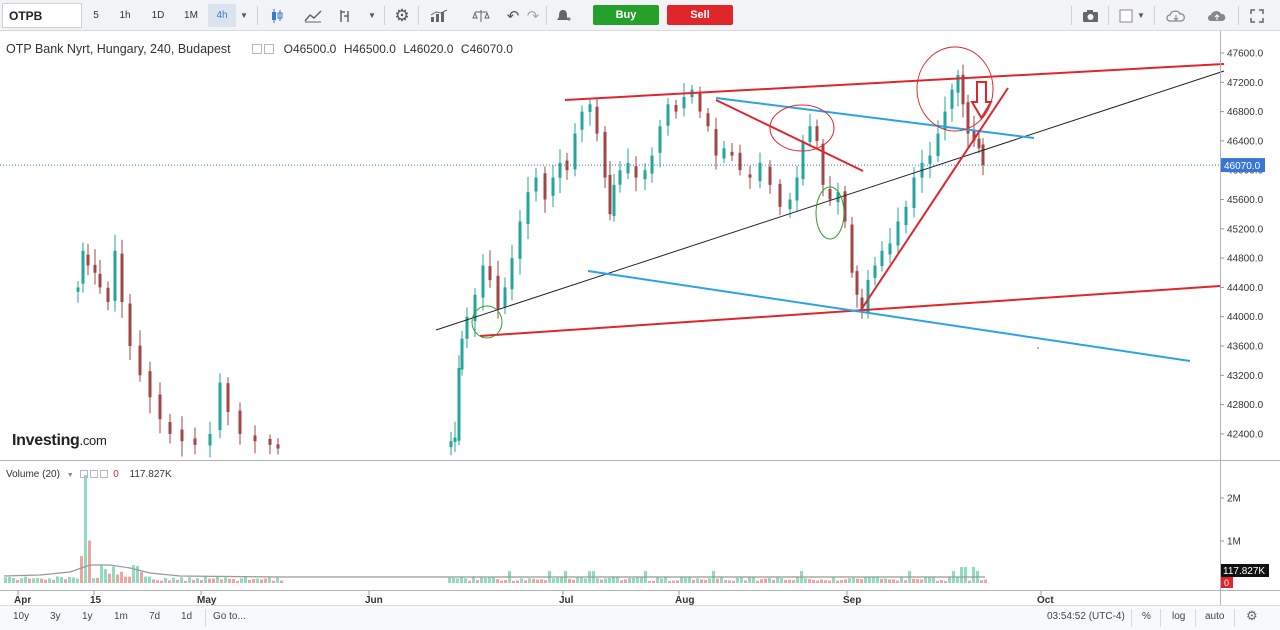 The height and width of the screenshot is (630, 1280). Describe the element at coordinates (191, 15) in the screenshot. I see `timeframe-1m: 1M` at that location.